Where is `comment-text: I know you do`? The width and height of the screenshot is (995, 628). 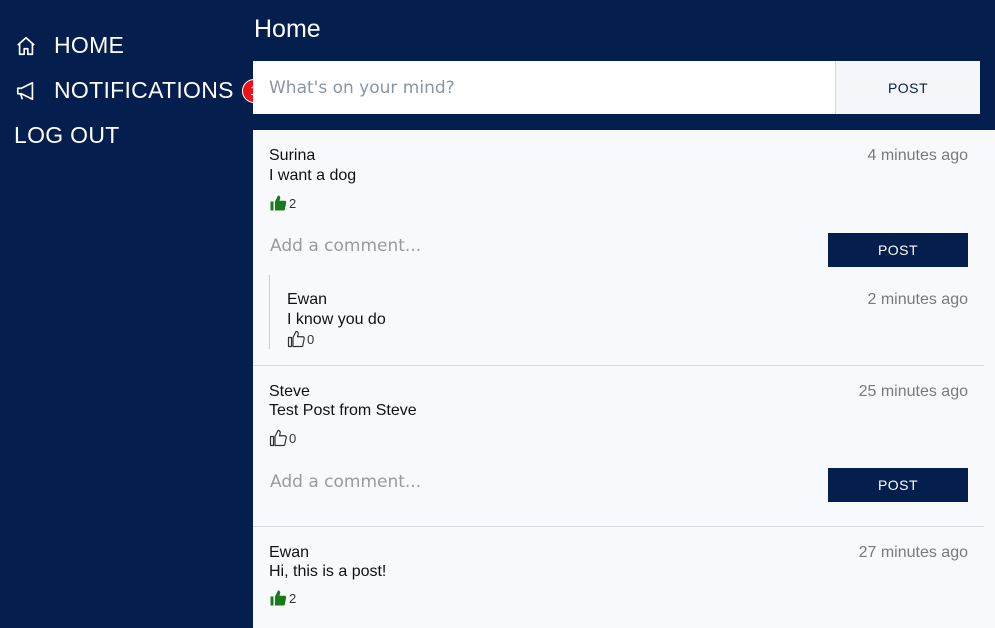
comment-text: I know you do is located at coordinates (336, 319).